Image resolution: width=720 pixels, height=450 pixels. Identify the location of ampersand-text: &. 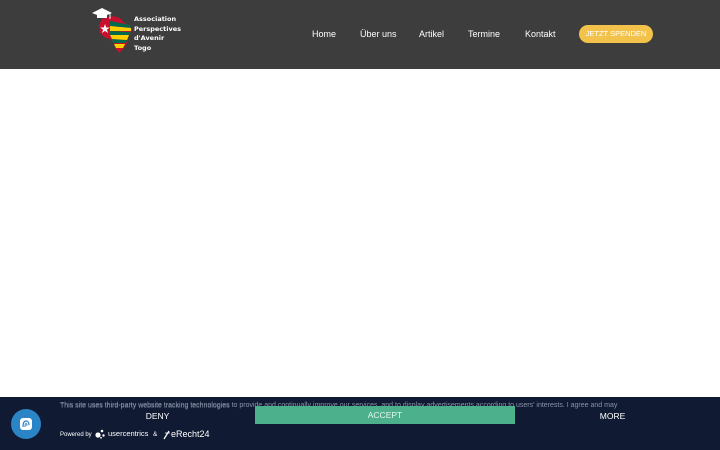
(155, 434).